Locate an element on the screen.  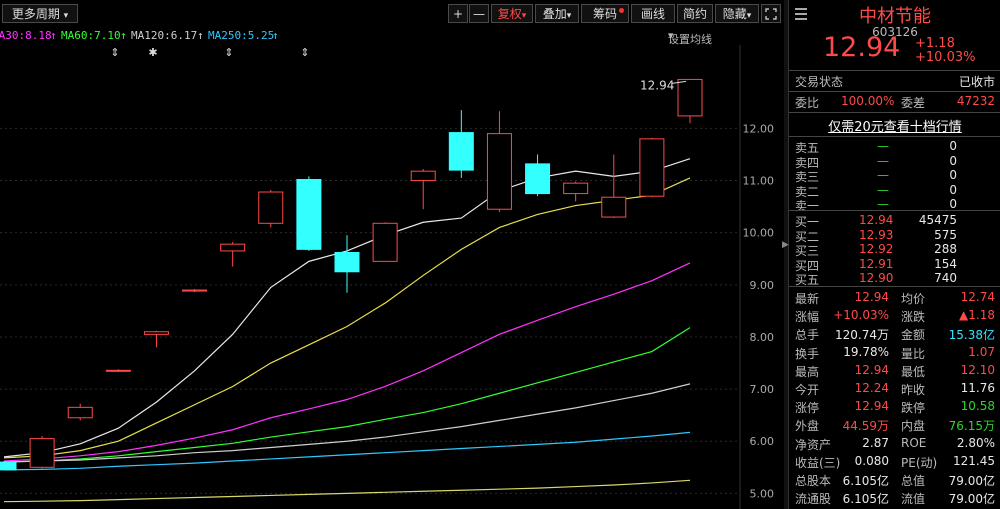
weicha-label: 委差 is located at coordinates (913, 103).